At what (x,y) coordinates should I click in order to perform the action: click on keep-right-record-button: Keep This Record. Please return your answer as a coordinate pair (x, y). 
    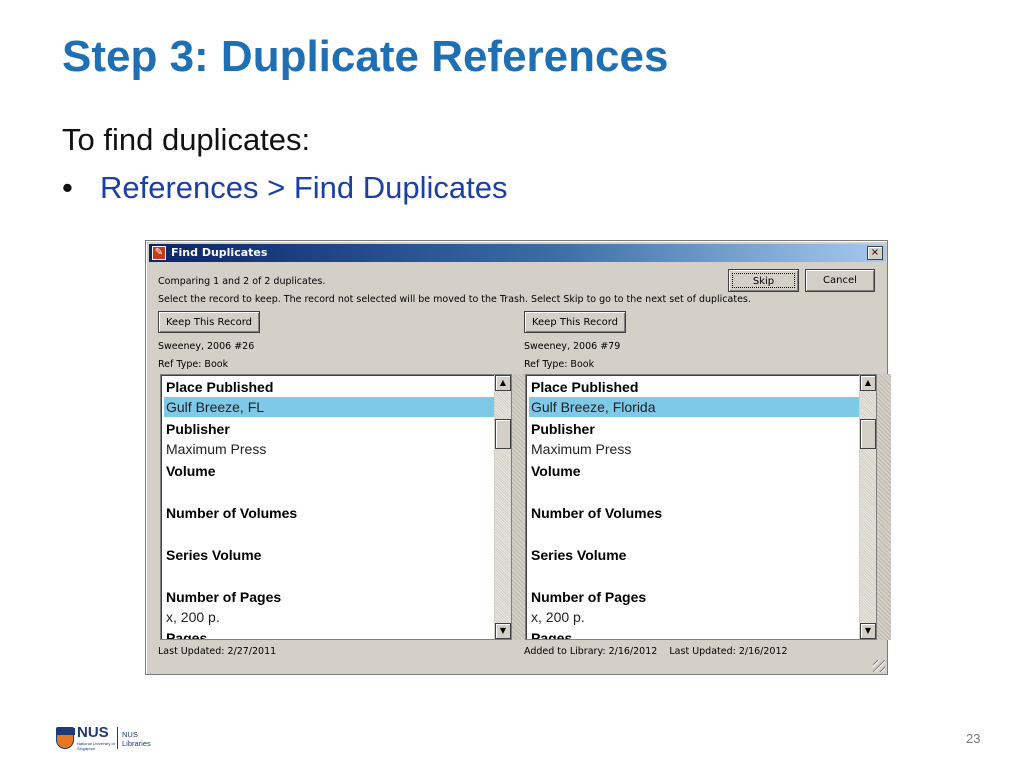
    Looking at the image, I should click on (575, 322).